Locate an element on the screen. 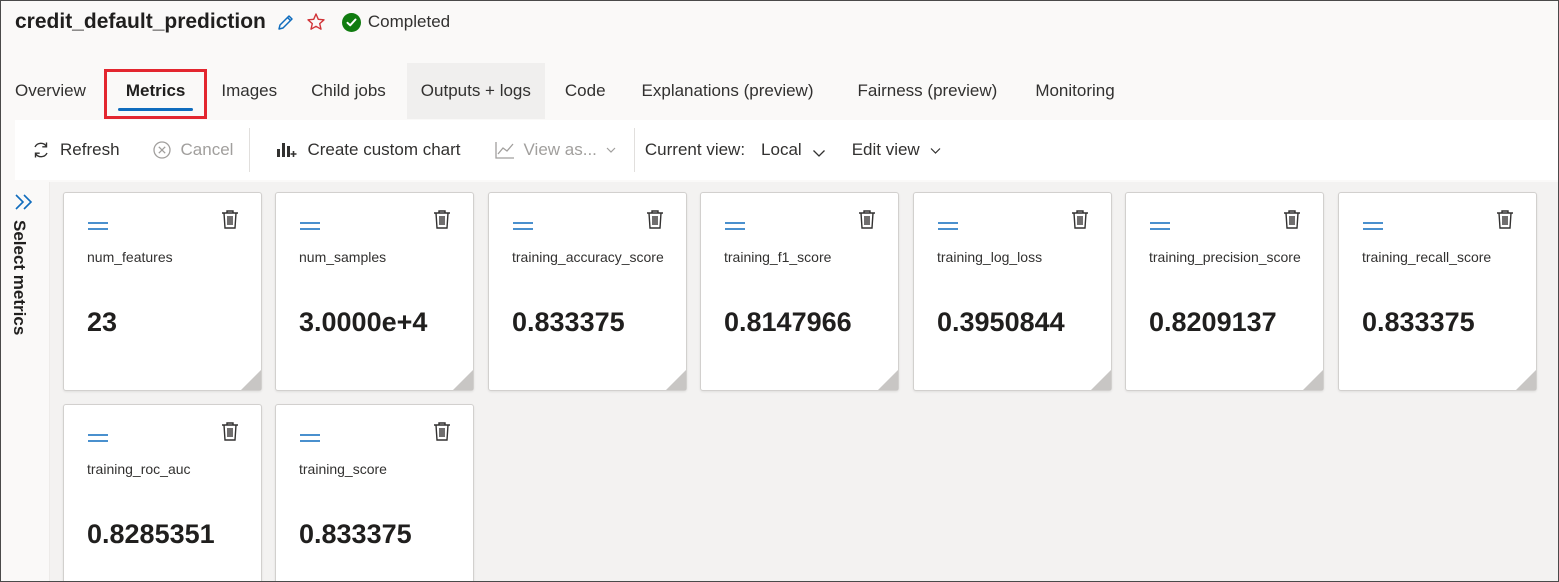 This screenshot has width=1559, height=582. metric-card-training-score: training_score 0.833375 is located at coordinates (374, 492).